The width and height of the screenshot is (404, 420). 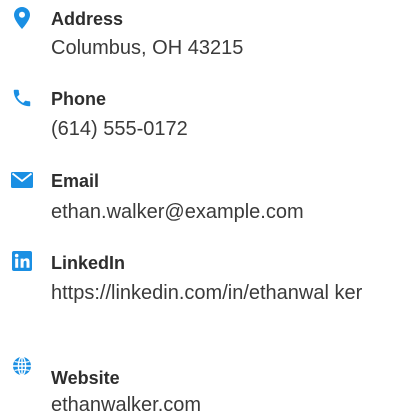 I want to click on phone-label: Phone, so click(x=79, y=99).